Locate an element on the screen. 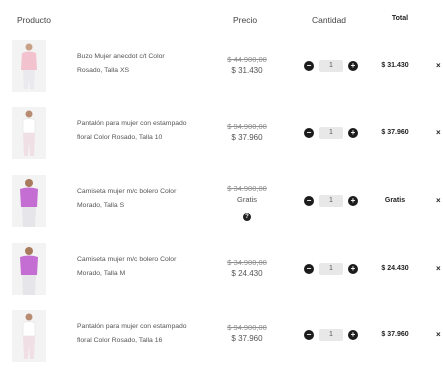 The width and height of the screenshot is (443, 374). sale-price: $ 31.430 is located at coordinates (247, 70).